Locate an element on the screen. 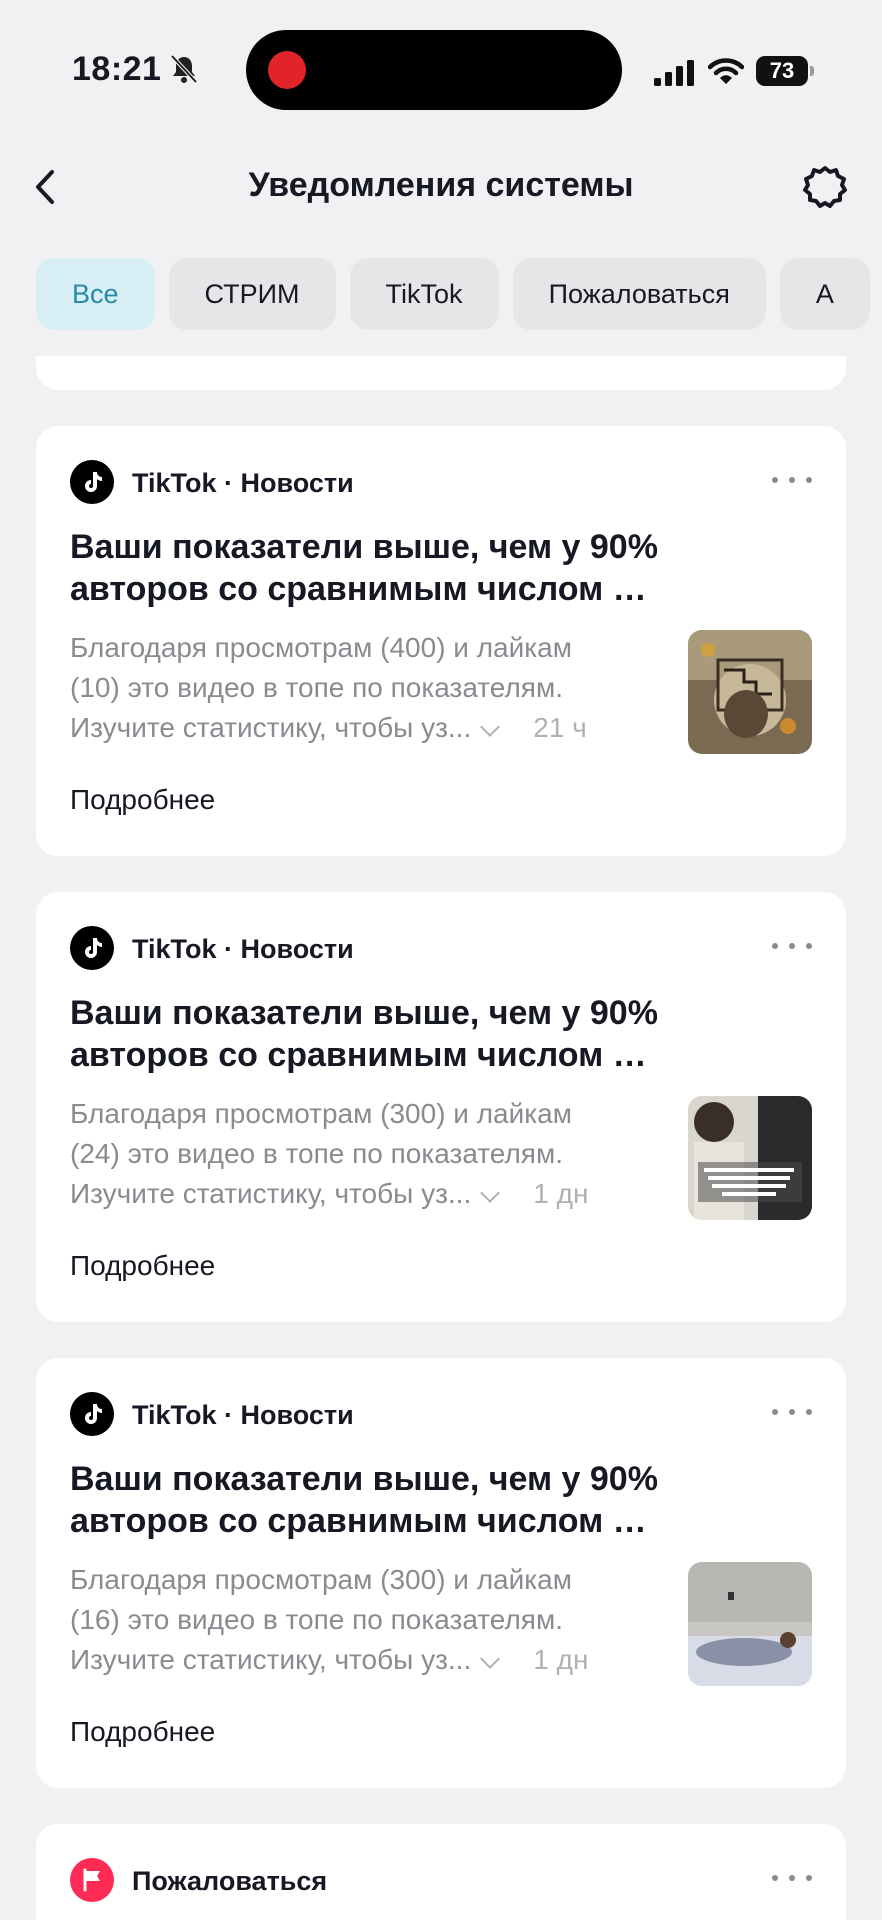  header: Уведомления системы is located at coordinates (441, 190).